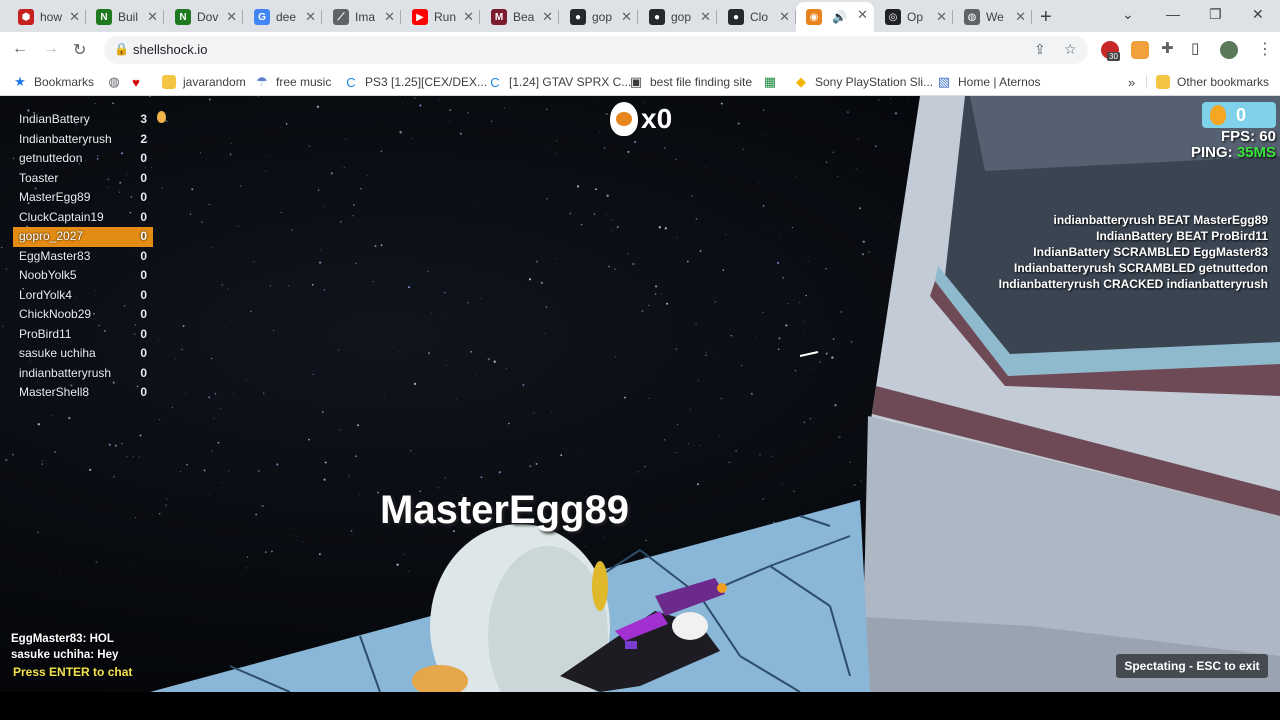 The image size is (1280, 720). What do you see at coordinates (53, 82) in the screenshot?
I see `bookmark-item: ★ Bookmarks` at bounding box center [53, 82].